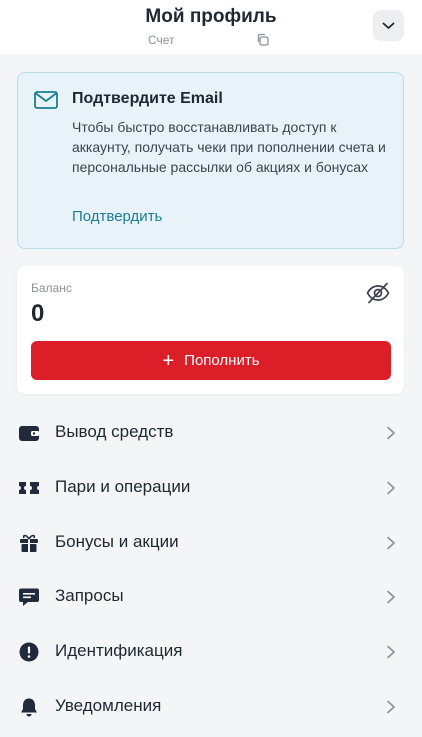  I want to click on menu-label: Запросы, so click(89, 595).